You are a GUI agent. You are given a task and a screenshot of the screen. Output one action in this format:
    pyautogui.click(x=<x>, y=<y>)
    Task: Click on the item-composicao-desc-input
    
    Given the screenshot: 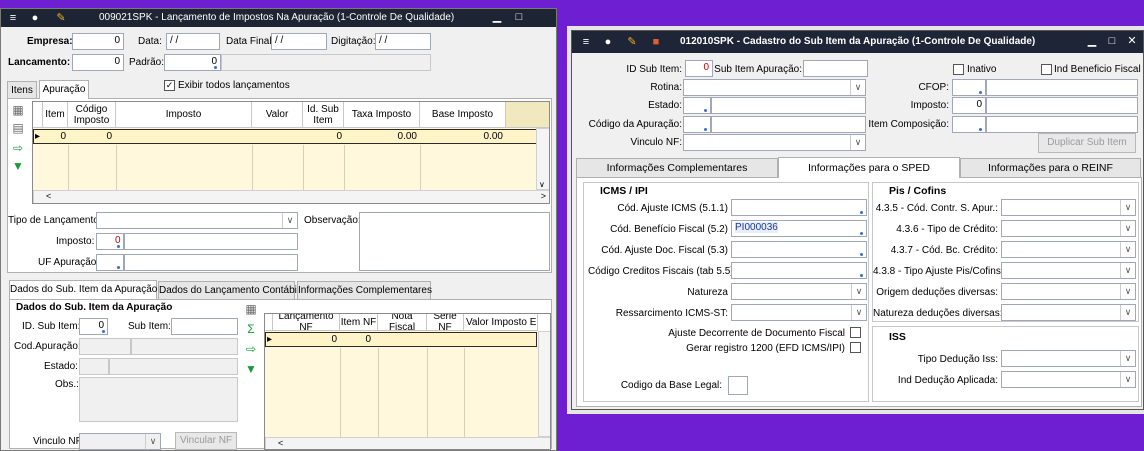 What is the action you would take?
    pyautogui.click(x=1062, y=124)
    